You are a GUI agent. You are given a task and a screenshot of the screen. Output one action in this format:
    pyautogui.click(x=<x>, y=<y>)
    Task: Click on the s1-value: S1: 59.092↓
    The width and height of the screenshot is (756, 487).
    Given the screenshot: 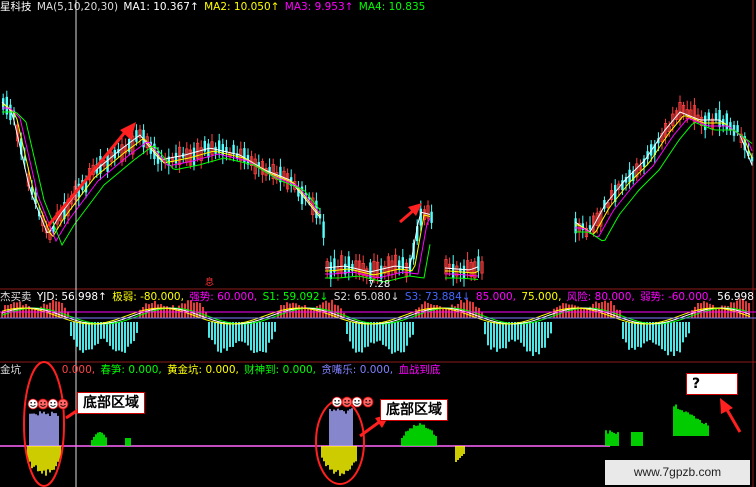 What is the action you would take?
    pyautogui.click(x=295, y=297)
    